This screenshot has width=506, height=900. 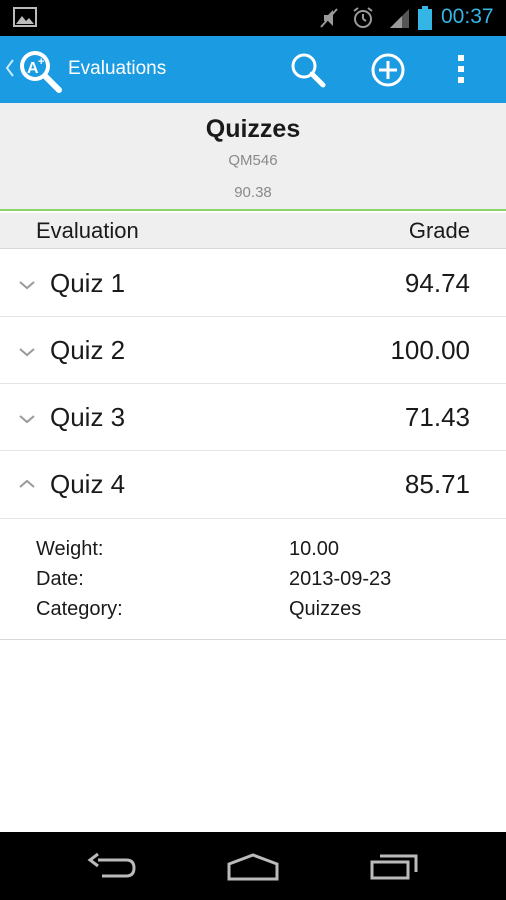 I want to click on evaluation-grade: 85.71, so click(x=437, y=484).